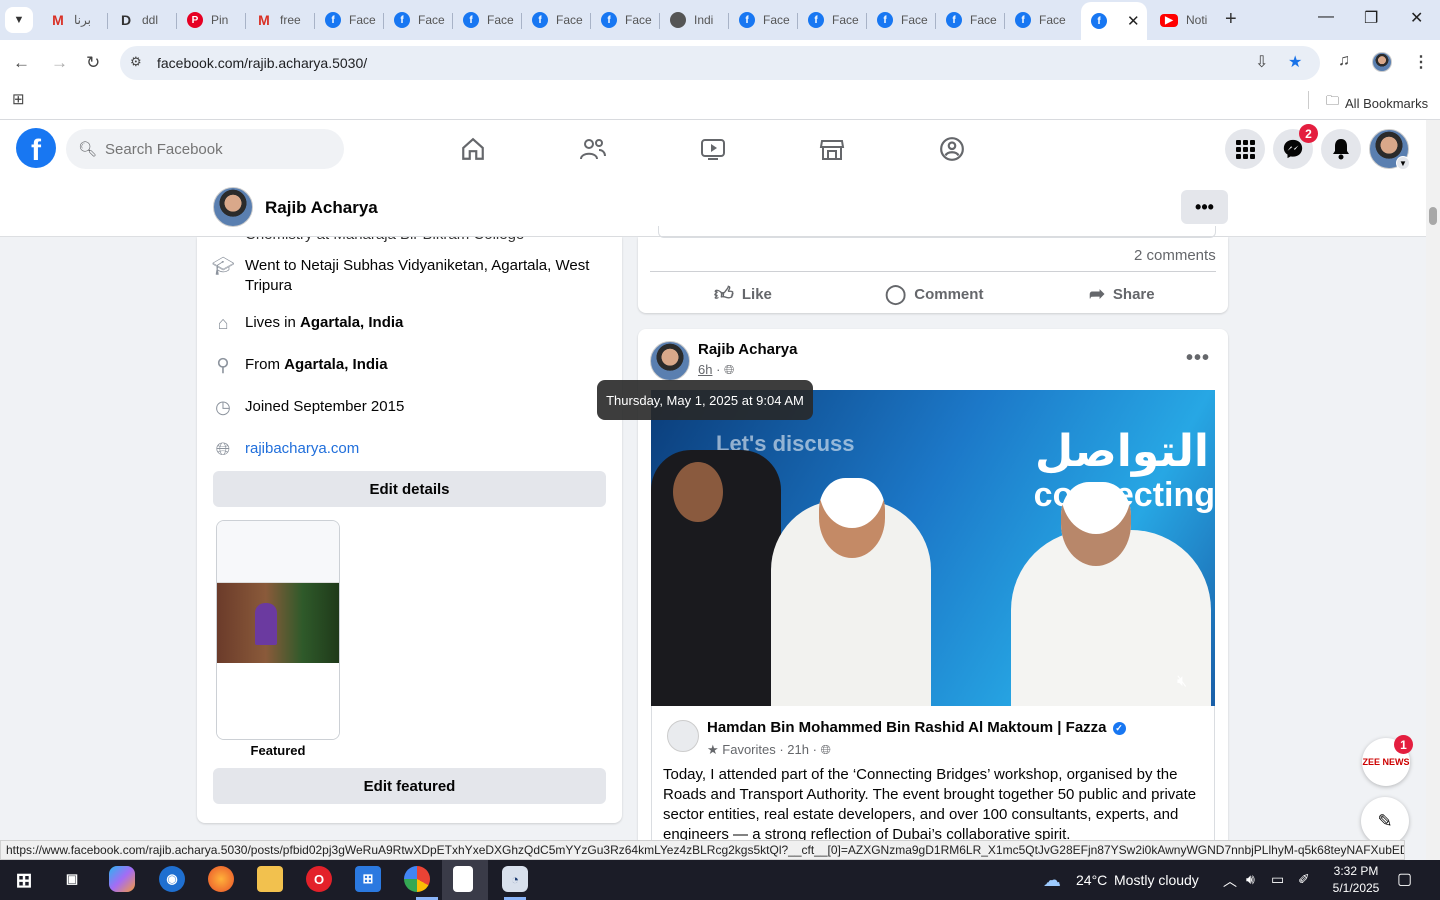  What do you see at coordinates (221, 879) in the screenshot?
I see `firefox-icon` at bounding box center [221, 879].